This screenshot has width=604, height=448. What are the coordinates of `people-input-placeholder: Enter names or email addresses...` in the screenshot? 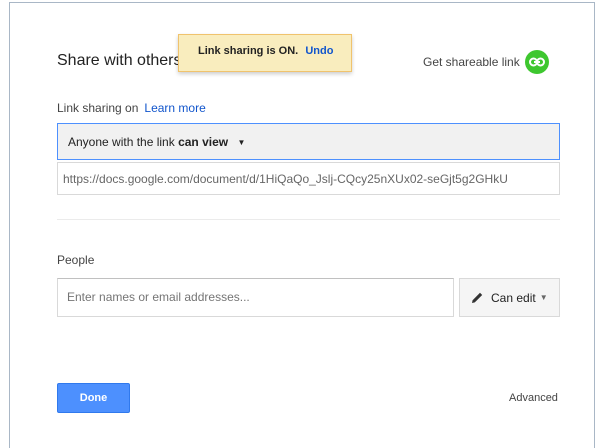 It's located at (158, 297).